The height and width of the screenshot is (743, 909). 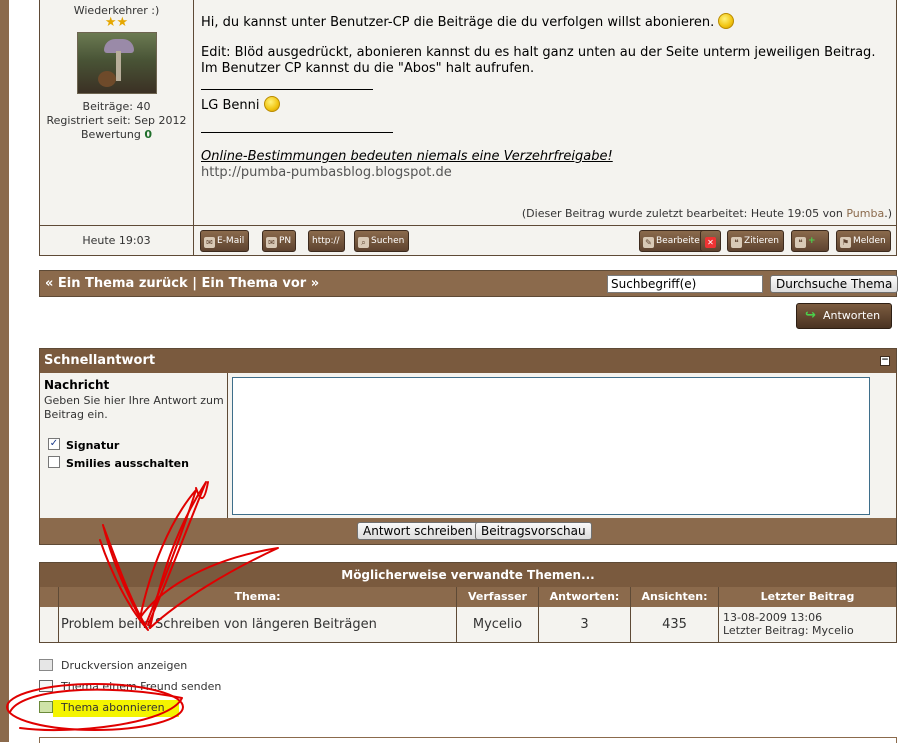 I want to click on message-label: Nachricht, so click(x=77, y=385).